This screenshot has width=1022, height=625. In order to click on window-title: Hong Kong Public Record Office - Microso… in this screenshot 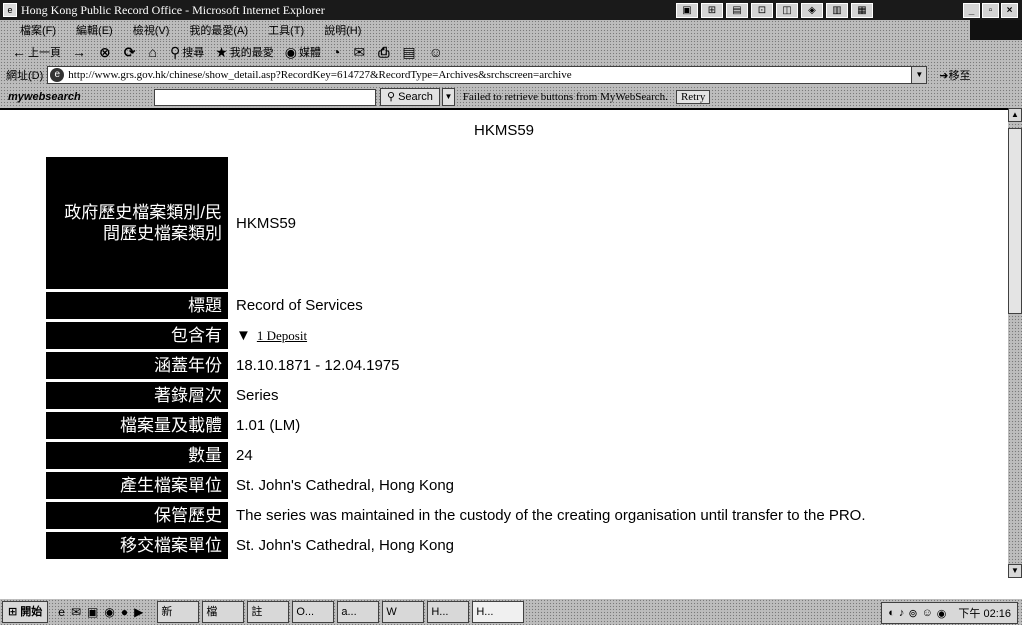, I will do `click(173, 9)`.